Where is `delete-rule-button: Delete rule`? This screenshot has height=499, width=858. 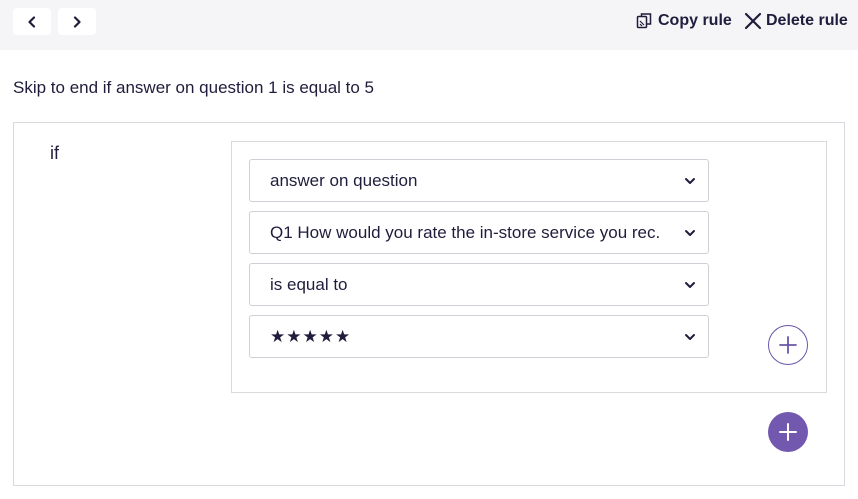 delete-rule-button: Delete rule is located at coordinates (796, 21).